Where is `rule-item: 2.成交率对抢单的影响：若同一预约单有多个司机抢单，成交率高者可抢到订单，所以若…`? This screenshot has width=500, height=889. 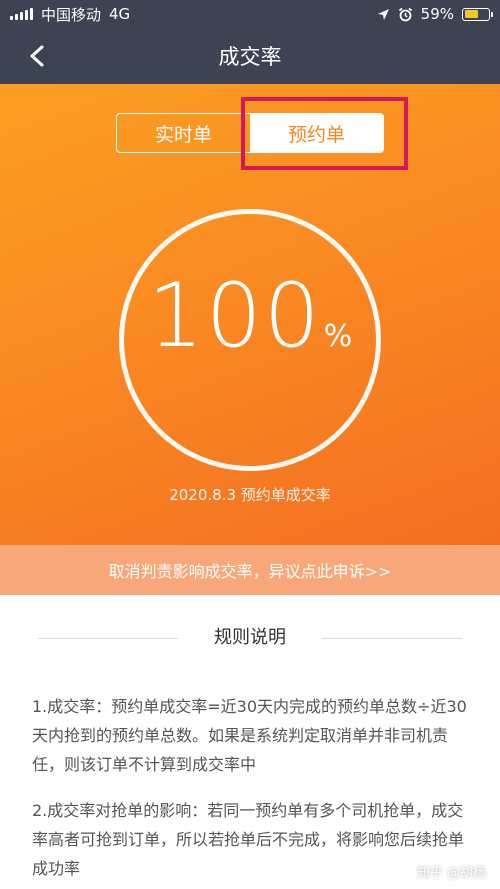
rule-item: 2.成交率对抢单的影响：若同一预约单有多个司机抢单，成交率高者可抢到订单，所以若… is located at coordinates (248, 839).